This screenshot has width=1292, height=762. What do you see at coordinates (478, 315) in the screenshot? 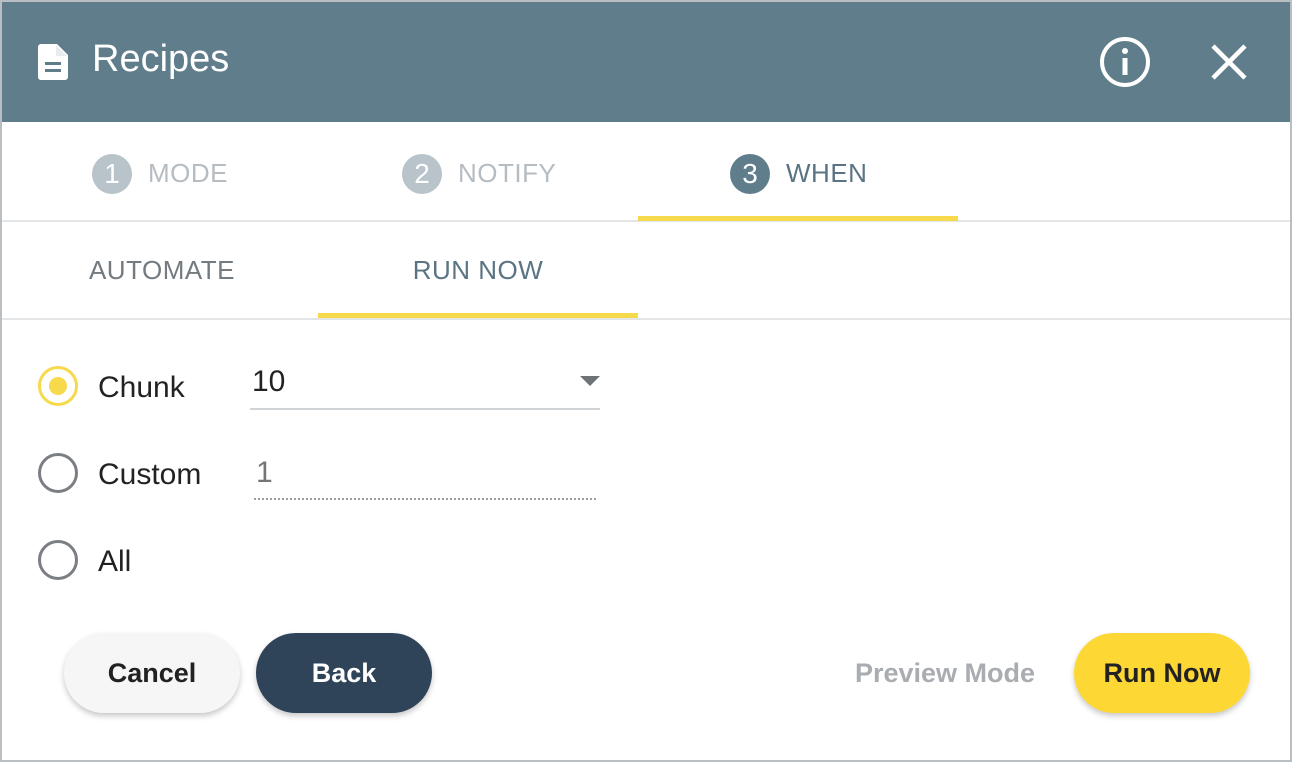
I see `active-tab-indicator` at bounding box center [478, 315].